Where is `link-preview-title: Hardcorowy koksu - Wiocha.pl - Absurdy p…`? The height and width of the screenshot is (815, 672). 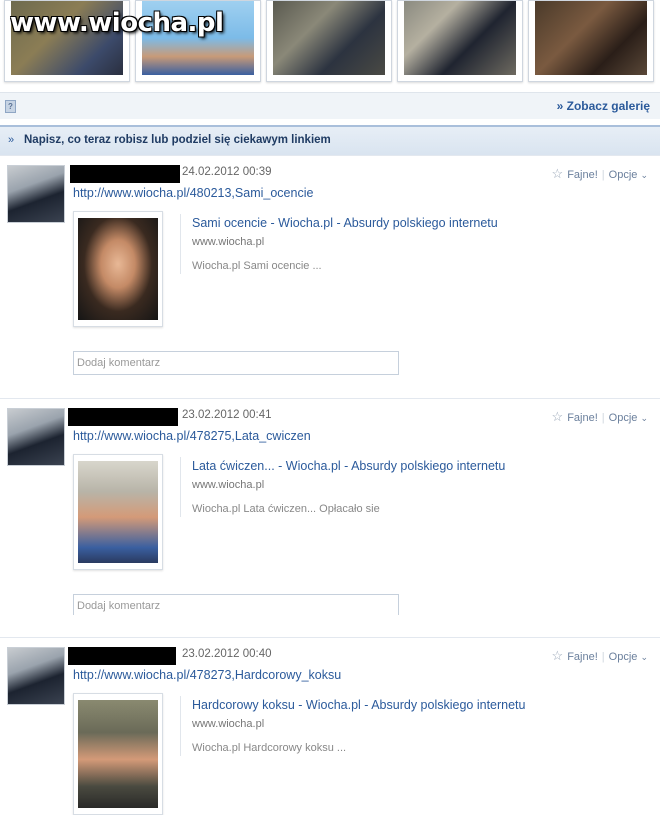 link-preview-title: Hardcorowy koksu - Wiocha.pl - Absurdy p… is located at coordinates (358, 705).